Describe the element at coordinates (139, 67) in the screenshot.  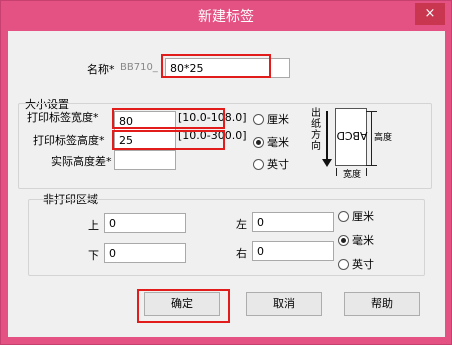
I see `name-prefix: BB710_` at that location.